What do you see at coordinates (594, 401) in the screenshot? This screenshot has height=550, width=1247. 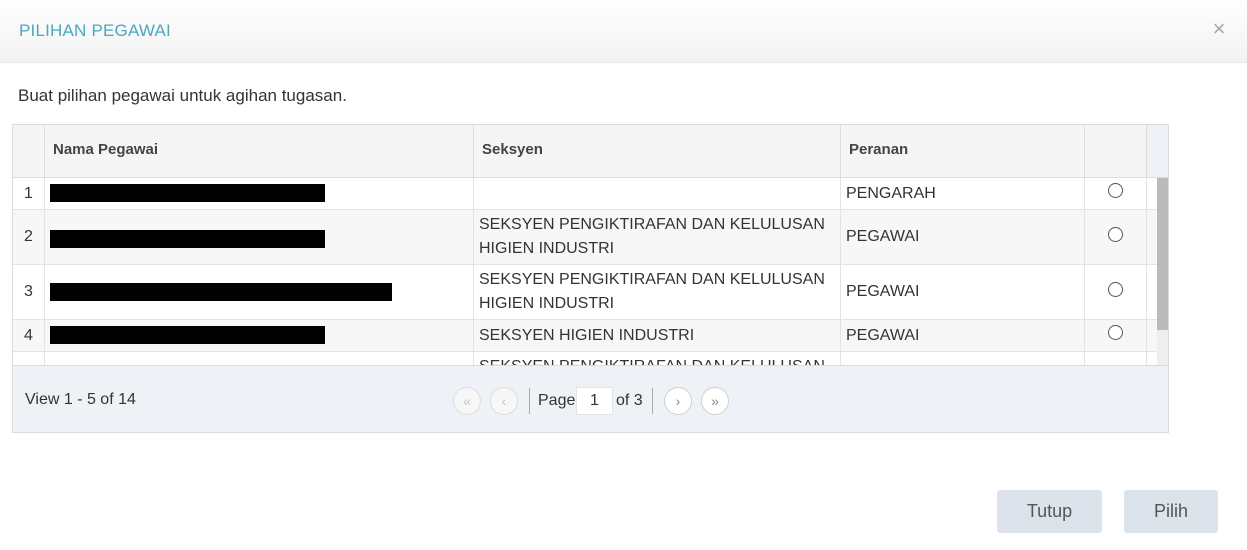 I see `page-number-input` at bounding box center [594, 401].